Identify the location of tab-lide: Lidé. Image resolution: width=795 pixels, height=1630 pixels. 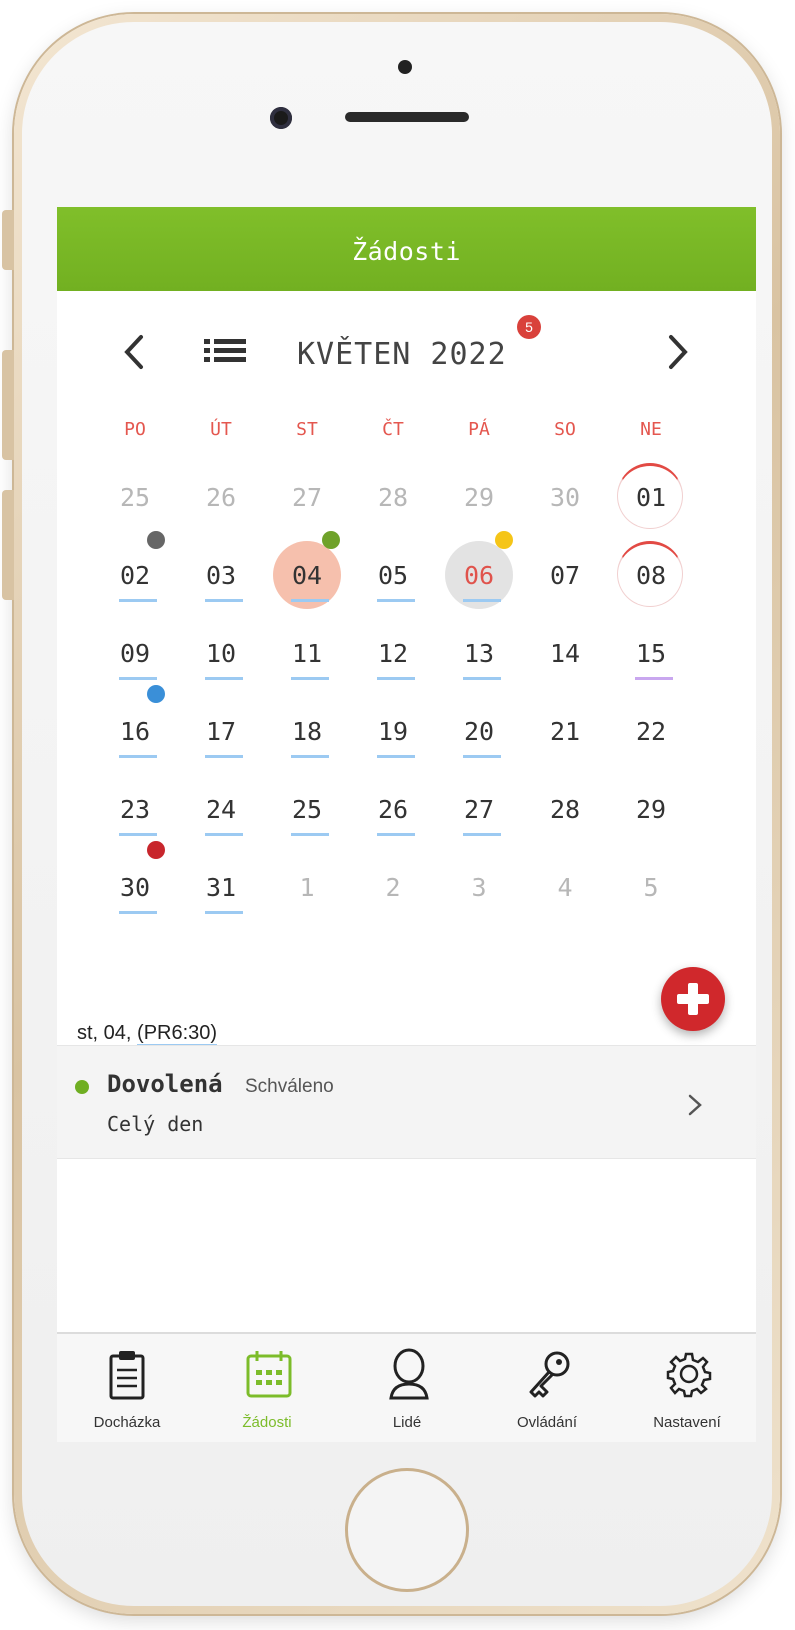
(407, 1388).